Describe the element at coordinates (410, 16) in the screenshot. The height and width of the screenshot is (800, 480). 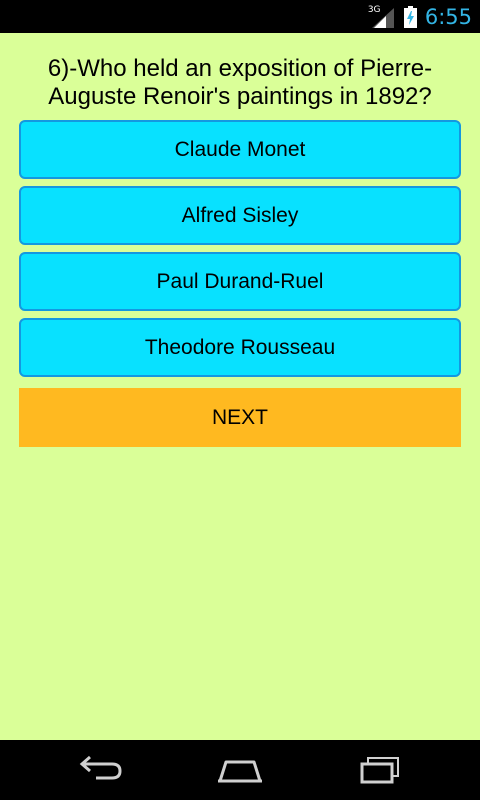
I see `battery-icon` at that location.